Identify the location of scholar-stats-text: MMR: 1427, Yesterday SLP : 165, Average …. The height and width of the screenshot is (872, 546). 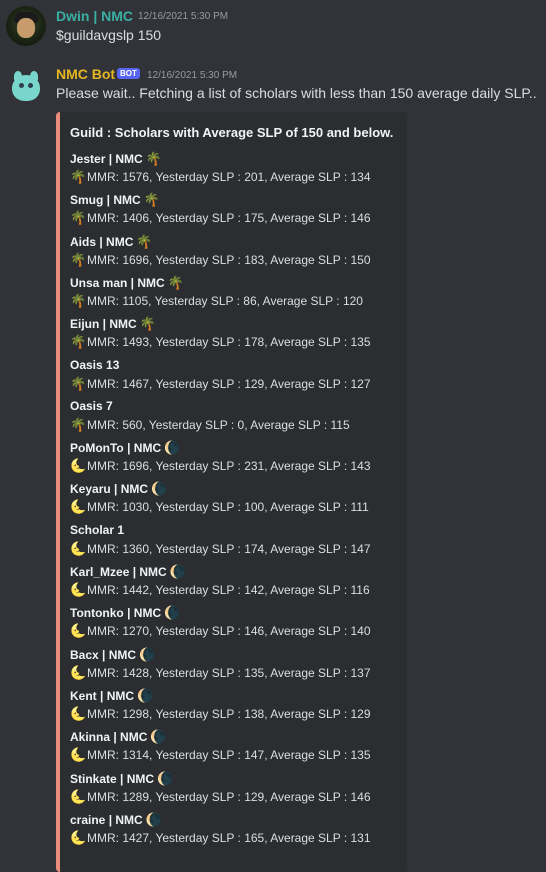
(229, 837).